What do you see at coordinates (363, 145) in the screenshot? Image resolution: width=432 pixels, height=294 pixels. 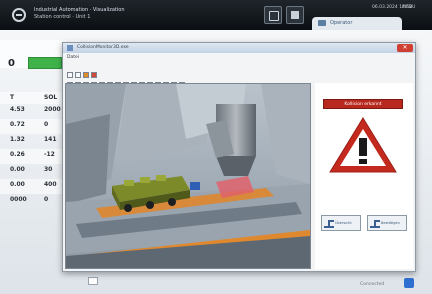 I see `warning-triangle-icon` at bounding box center [363, 145].